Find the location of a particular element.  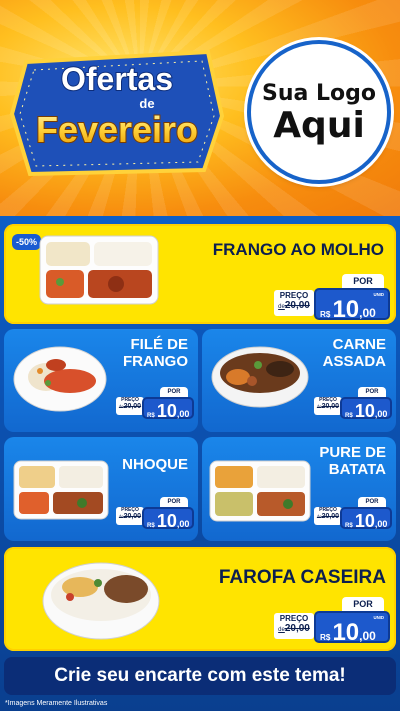

sign-line-fevereiro: Fevereiro is located at coordinates (117, 129).